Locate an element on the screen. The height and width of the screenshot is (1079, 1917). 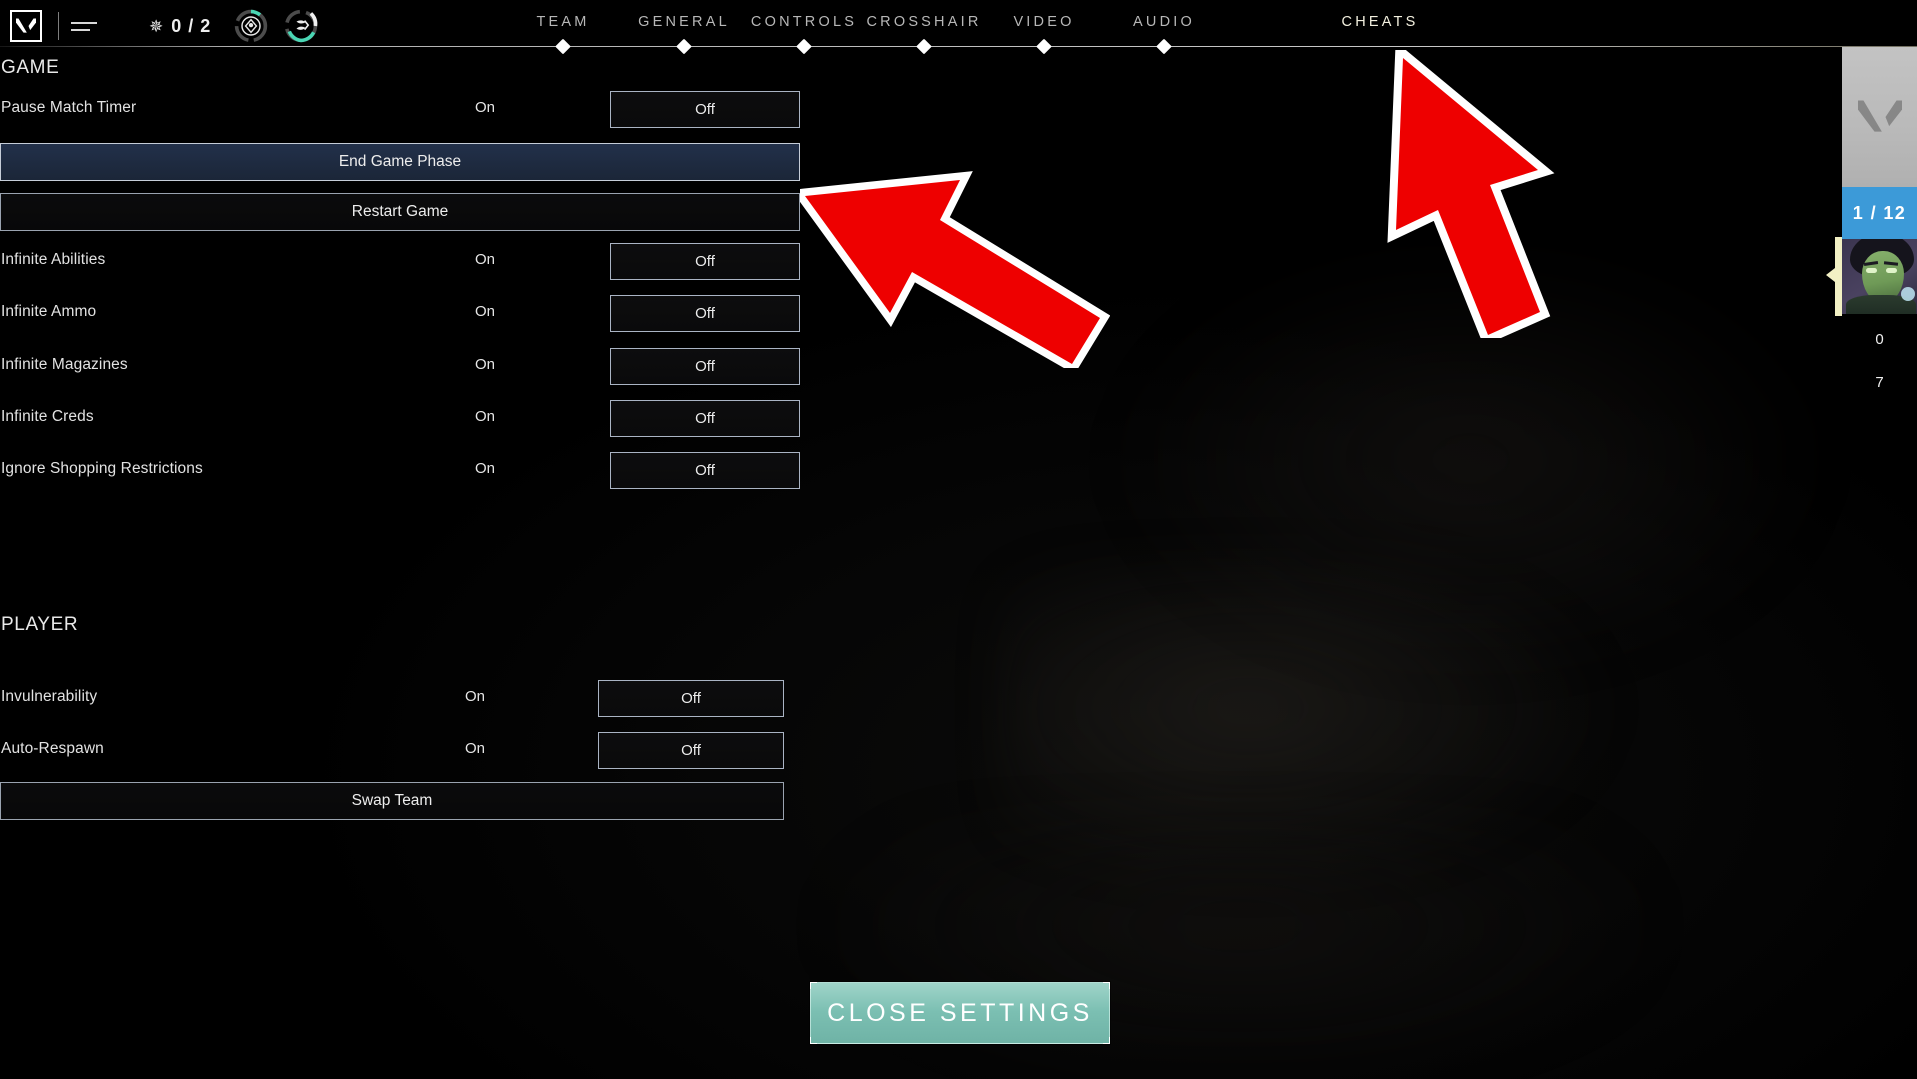
hud-divider is located at coordinates (58, 26).